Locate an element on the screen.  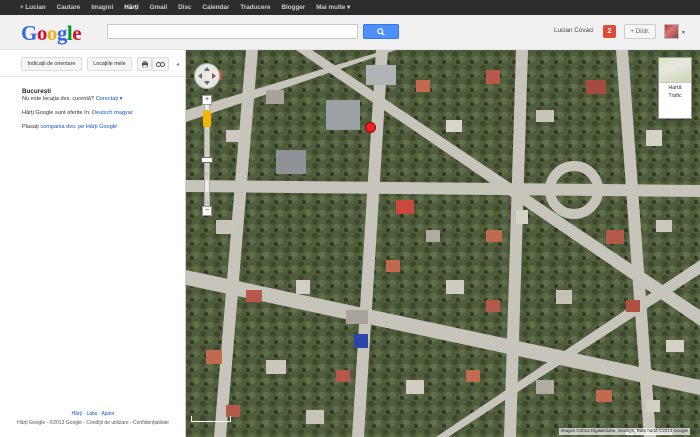
scale-bar is located at coordinates (211, 419).